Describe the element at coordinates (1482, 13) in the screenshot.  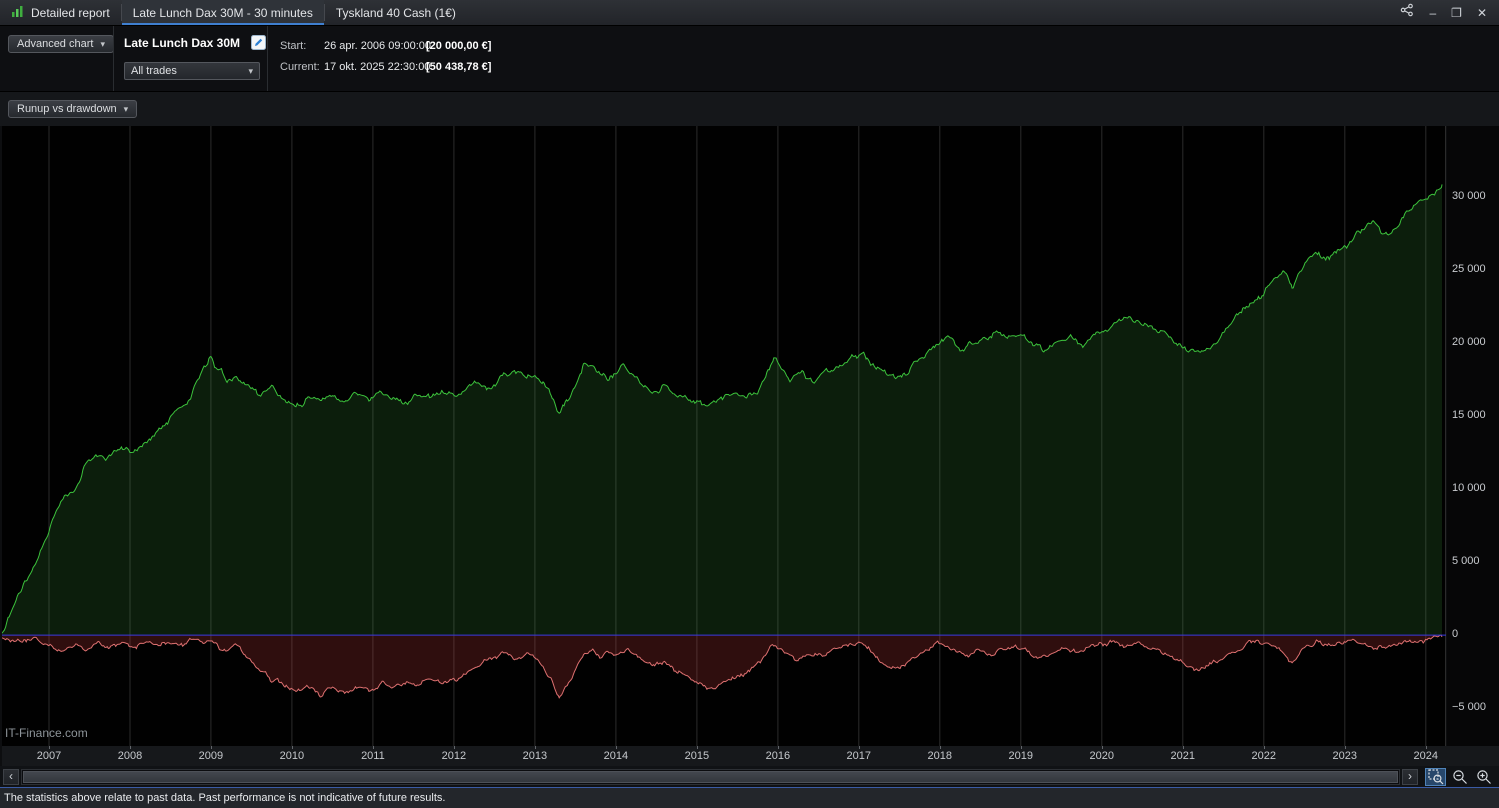
I see `close-icon: ✕` at that location.